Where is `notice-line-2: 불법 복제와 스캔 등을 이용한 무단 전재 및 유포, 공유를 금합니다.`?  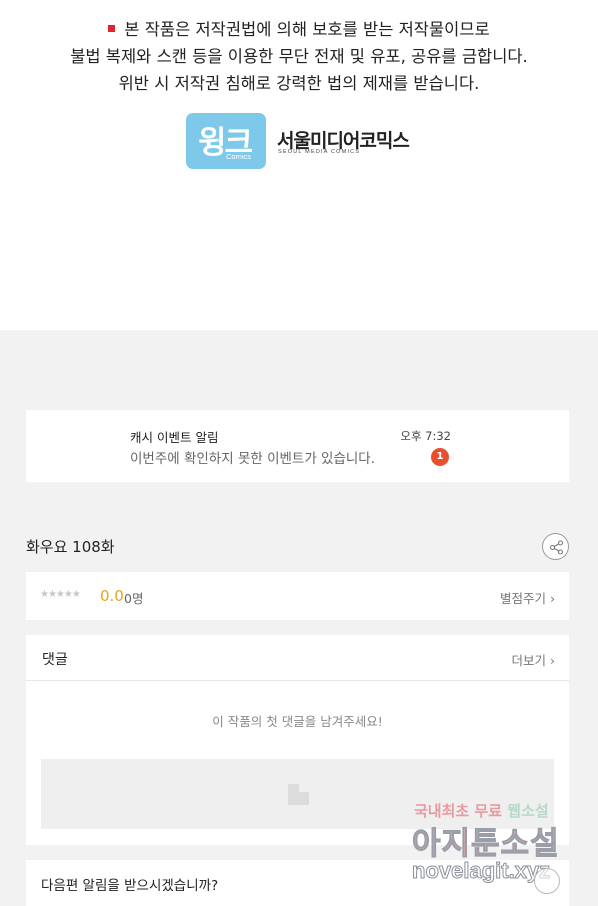 notice-line-2: 불법 복제와 스캔 등을 이용한 무단 전재 및 유포, 공유를 금합니다. is located at coordinates (299, 56).